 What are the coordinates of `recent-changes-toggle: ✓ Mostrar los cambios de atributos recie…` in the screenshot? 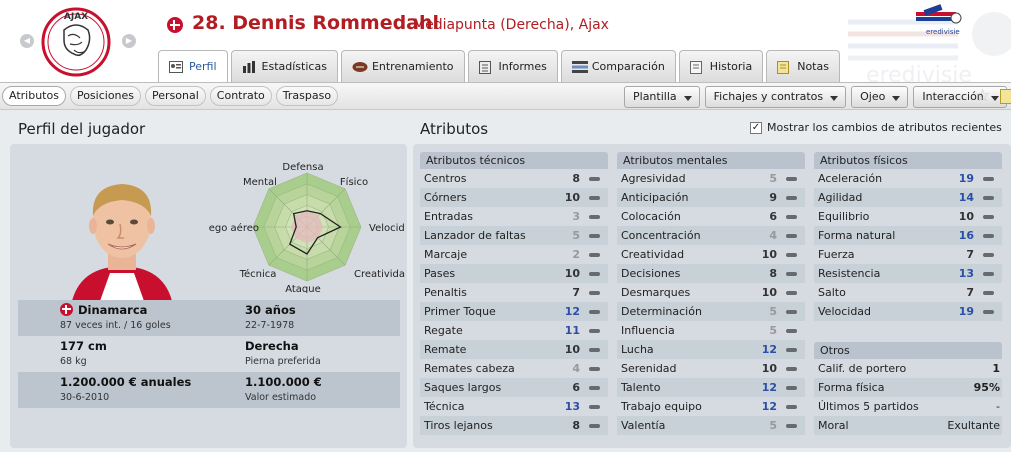 It's located at (876, 127).